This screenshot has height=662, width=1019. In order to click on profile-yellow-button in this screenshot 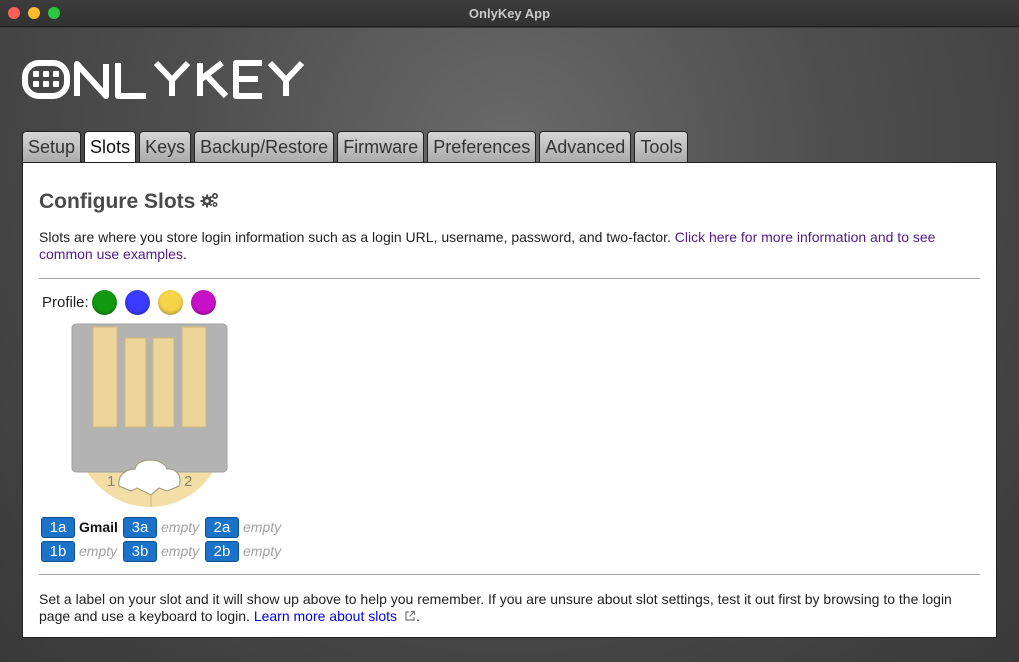, I will do `click(170, 302)`.